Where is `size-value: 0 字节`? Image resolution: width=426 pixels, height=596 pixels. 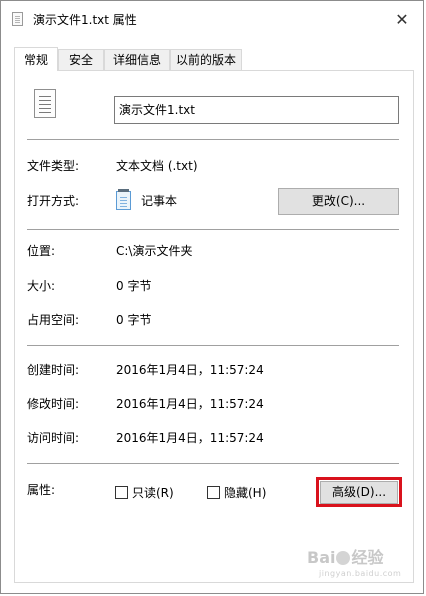 size-value: 0 字节 is located at coordinates (134, 286).